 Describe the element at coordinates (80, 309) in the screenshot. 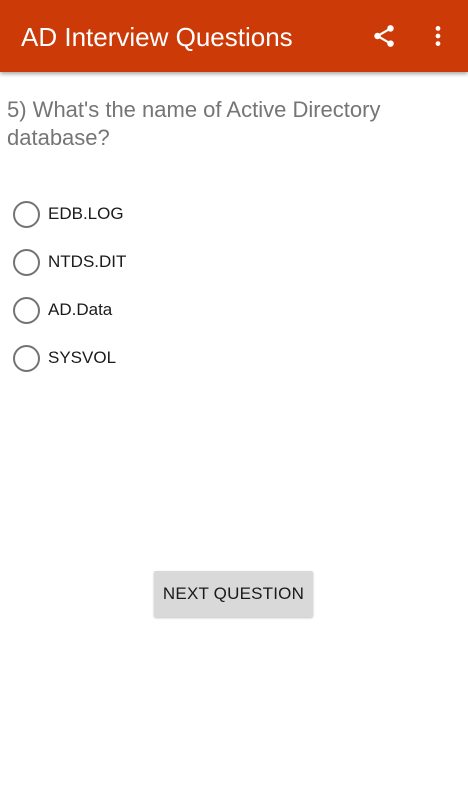

I see `answer-option-label: AD.Data` at that location.